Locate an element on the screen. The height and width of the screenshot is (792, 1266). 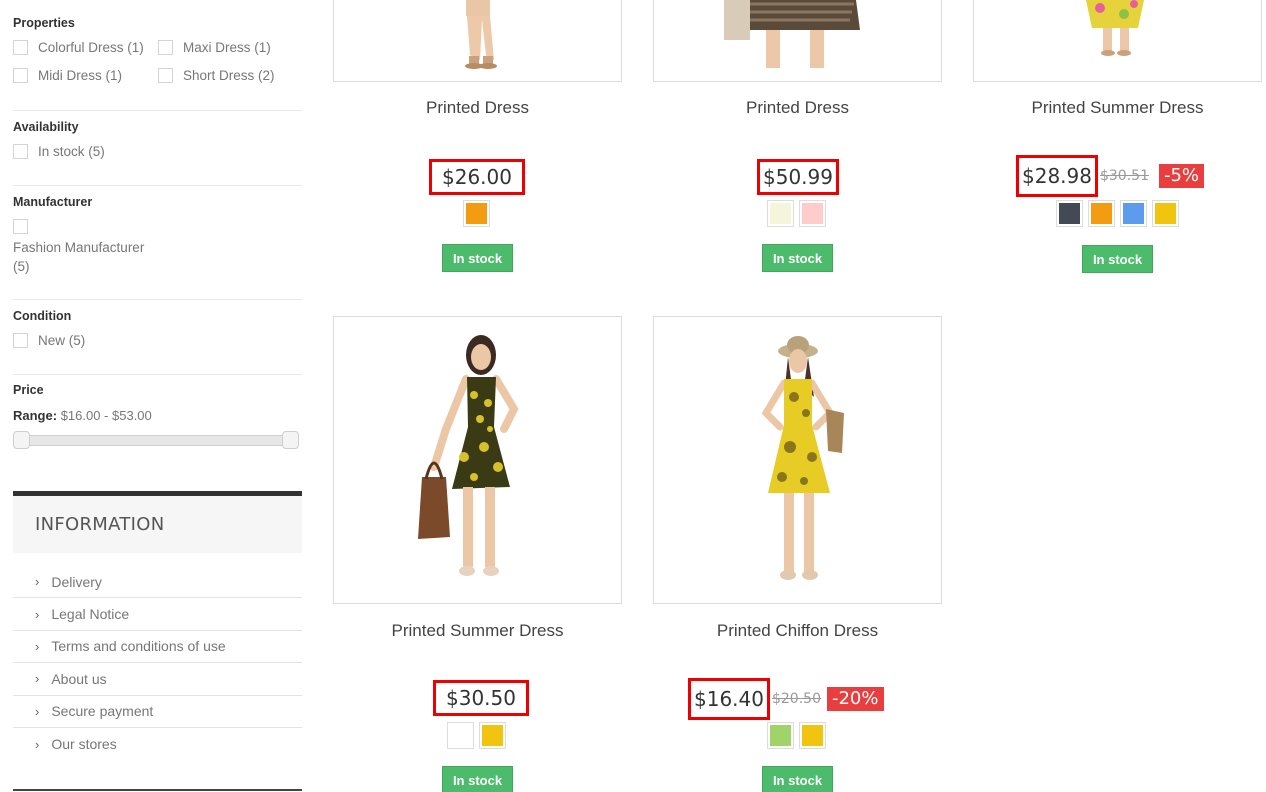
information-block: INFORMATION is located at coordinates (157, 522).